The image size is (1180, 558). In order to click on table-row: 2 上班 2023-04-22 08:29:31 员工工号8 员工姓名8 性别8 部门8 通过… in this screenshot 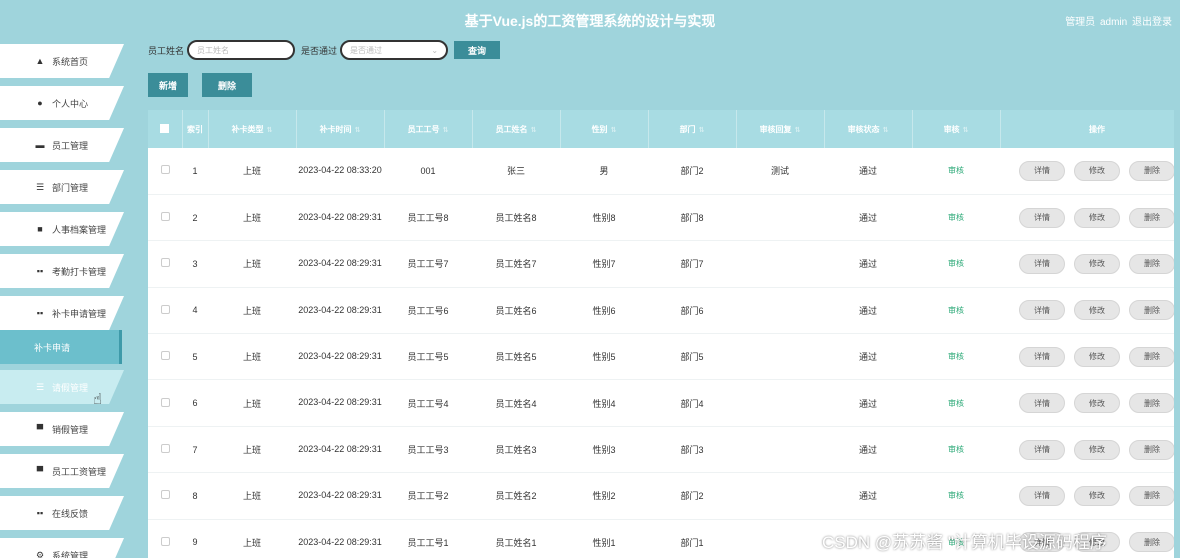, I will do `click(661, 217)`.